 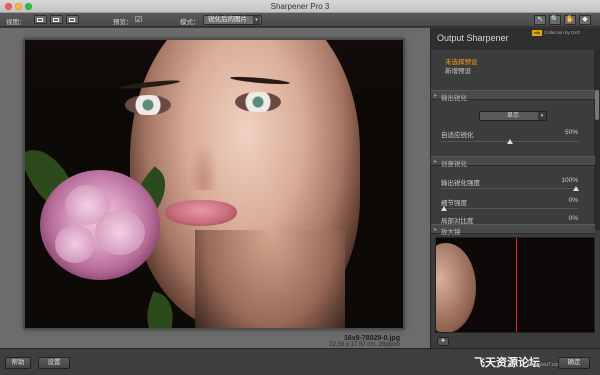 What do you see at coordinates (513, 230) in the screenshot?
I see `section-loupe: ▸ 放大镜` at bounding box center [513, 230].